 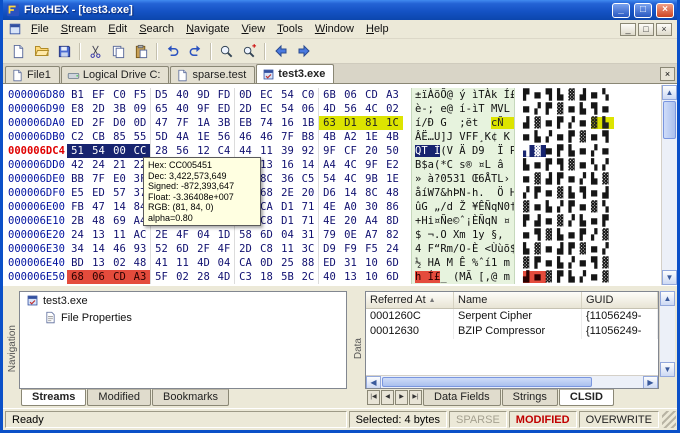 I want to click on tab-close-icon: ×, so click(x=667, y=74).